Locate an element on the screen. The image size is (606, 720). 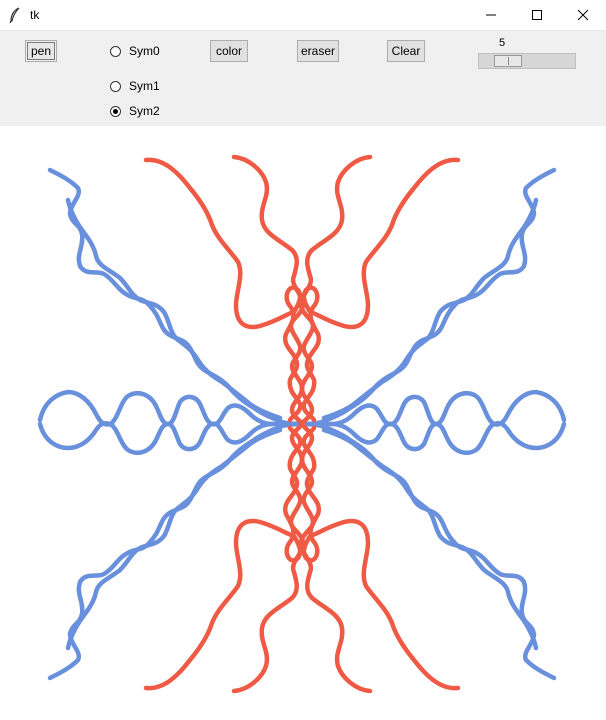
size-slider is located at coordinates (527, 61).